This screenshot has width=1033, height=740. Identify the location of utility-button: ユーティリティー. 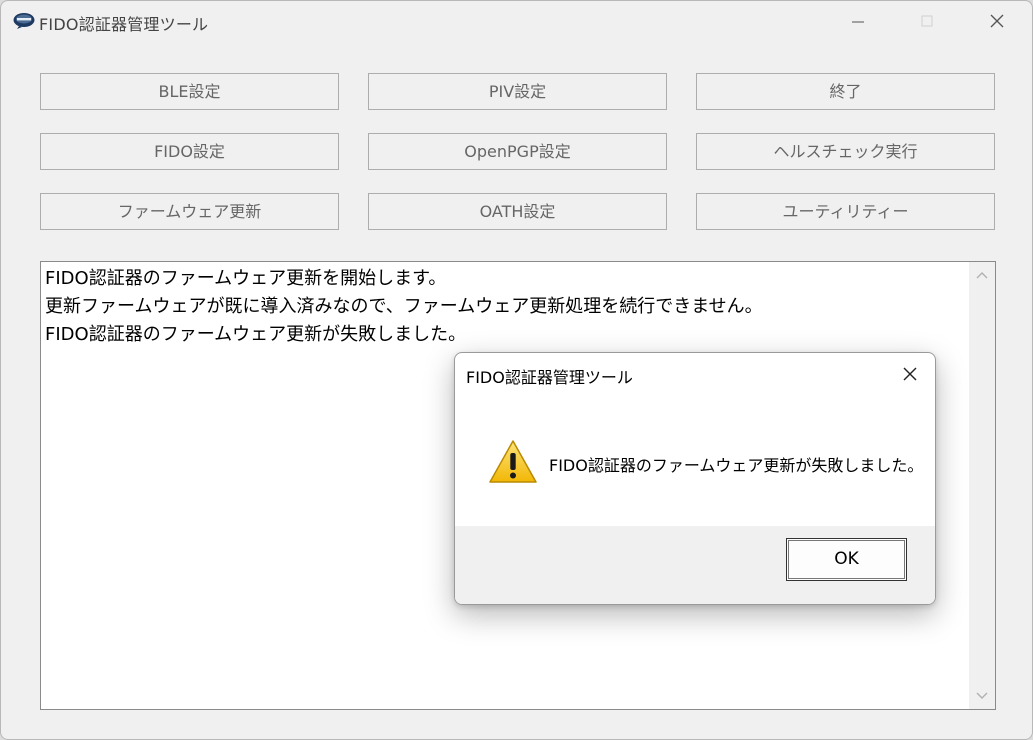
(845, 211).